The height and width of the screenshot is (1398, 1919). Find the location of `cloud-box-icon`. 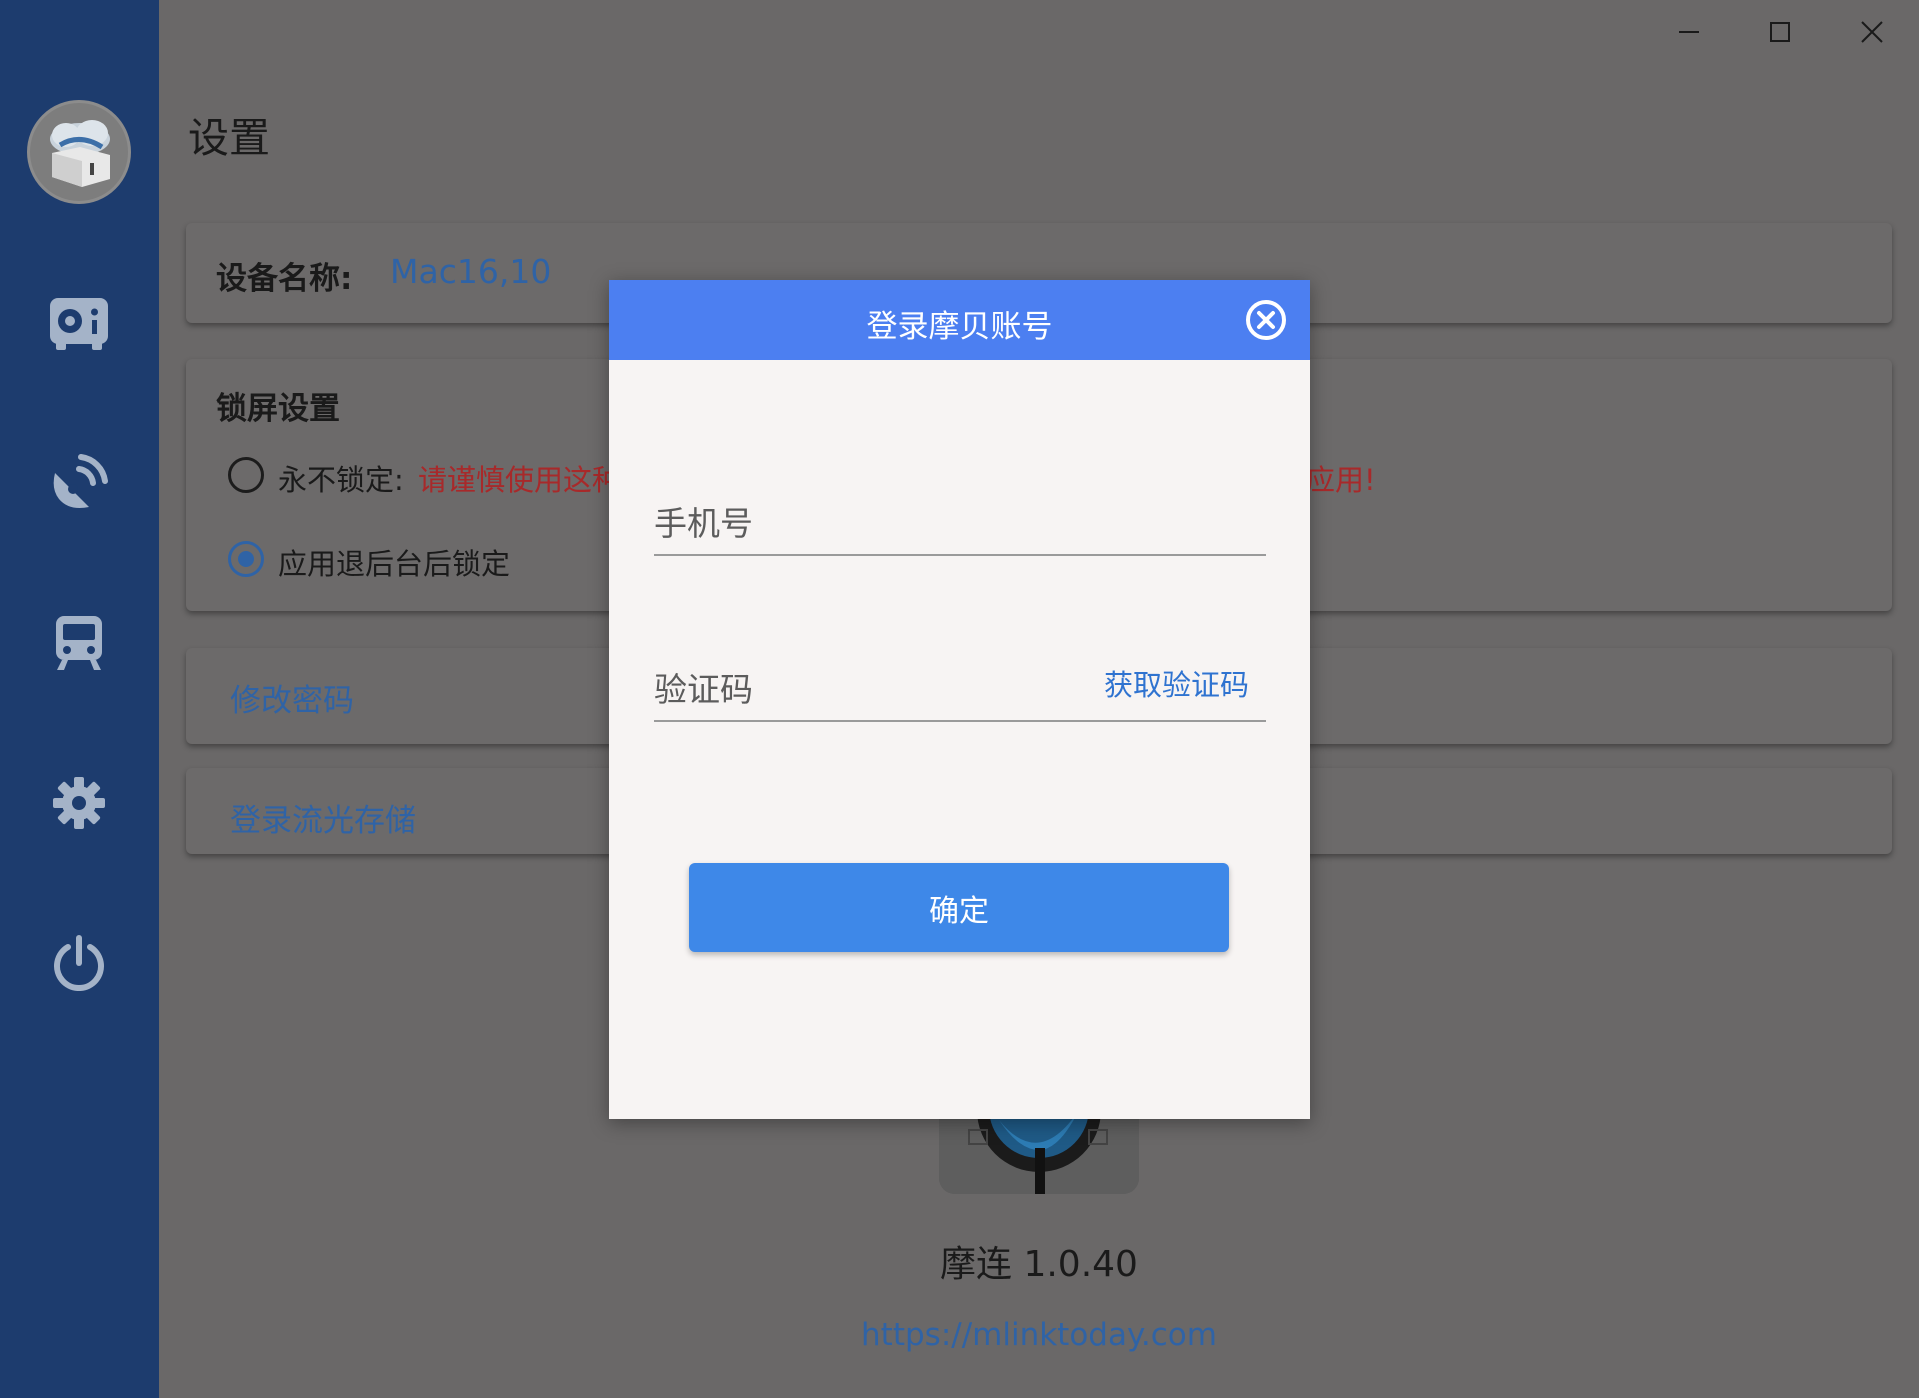

cloud-box-icon is located at coordinates (80, 153).